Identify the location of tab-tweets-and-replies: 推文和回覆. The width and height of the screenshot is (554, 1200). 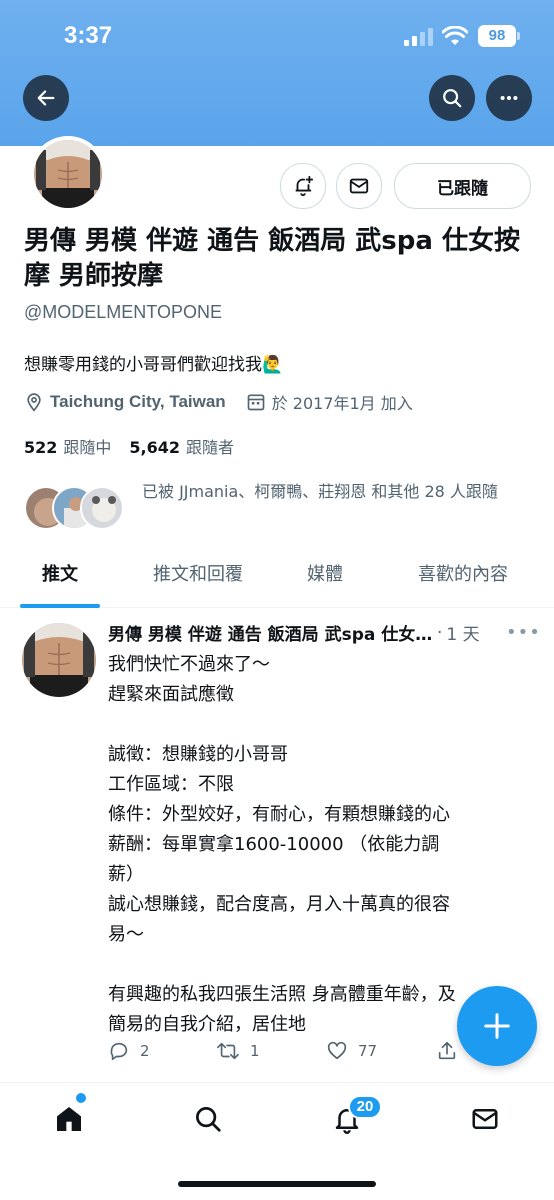
(198, 580).